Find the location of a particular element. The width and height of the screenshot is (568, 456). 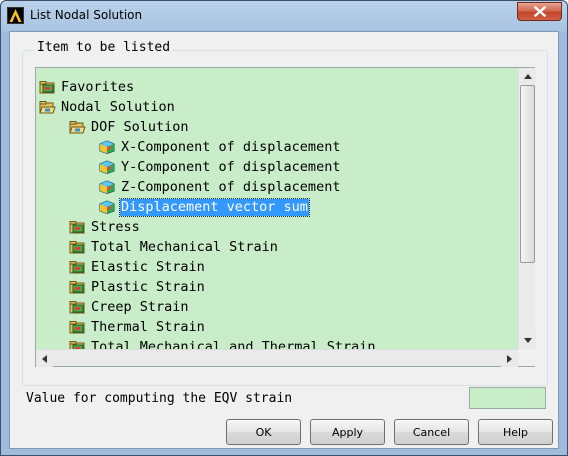

tree-item: Nodal Solution is located at coordinates (107, 107).